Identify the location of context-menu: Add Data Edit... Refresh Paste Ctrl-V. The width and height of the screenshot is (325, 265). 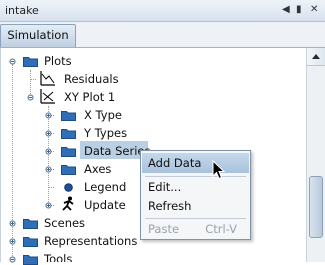
(195, 195).